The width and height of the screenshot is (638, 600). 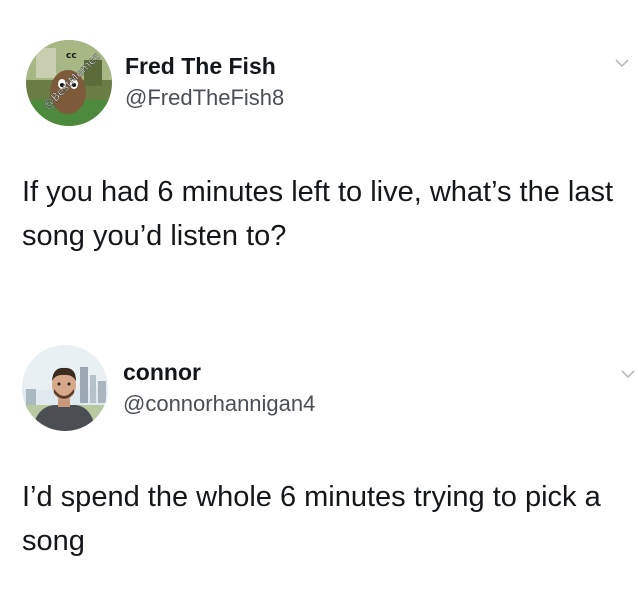 I want to click on connor-handle: @connorhannigan4, so click(x=219, y=404).